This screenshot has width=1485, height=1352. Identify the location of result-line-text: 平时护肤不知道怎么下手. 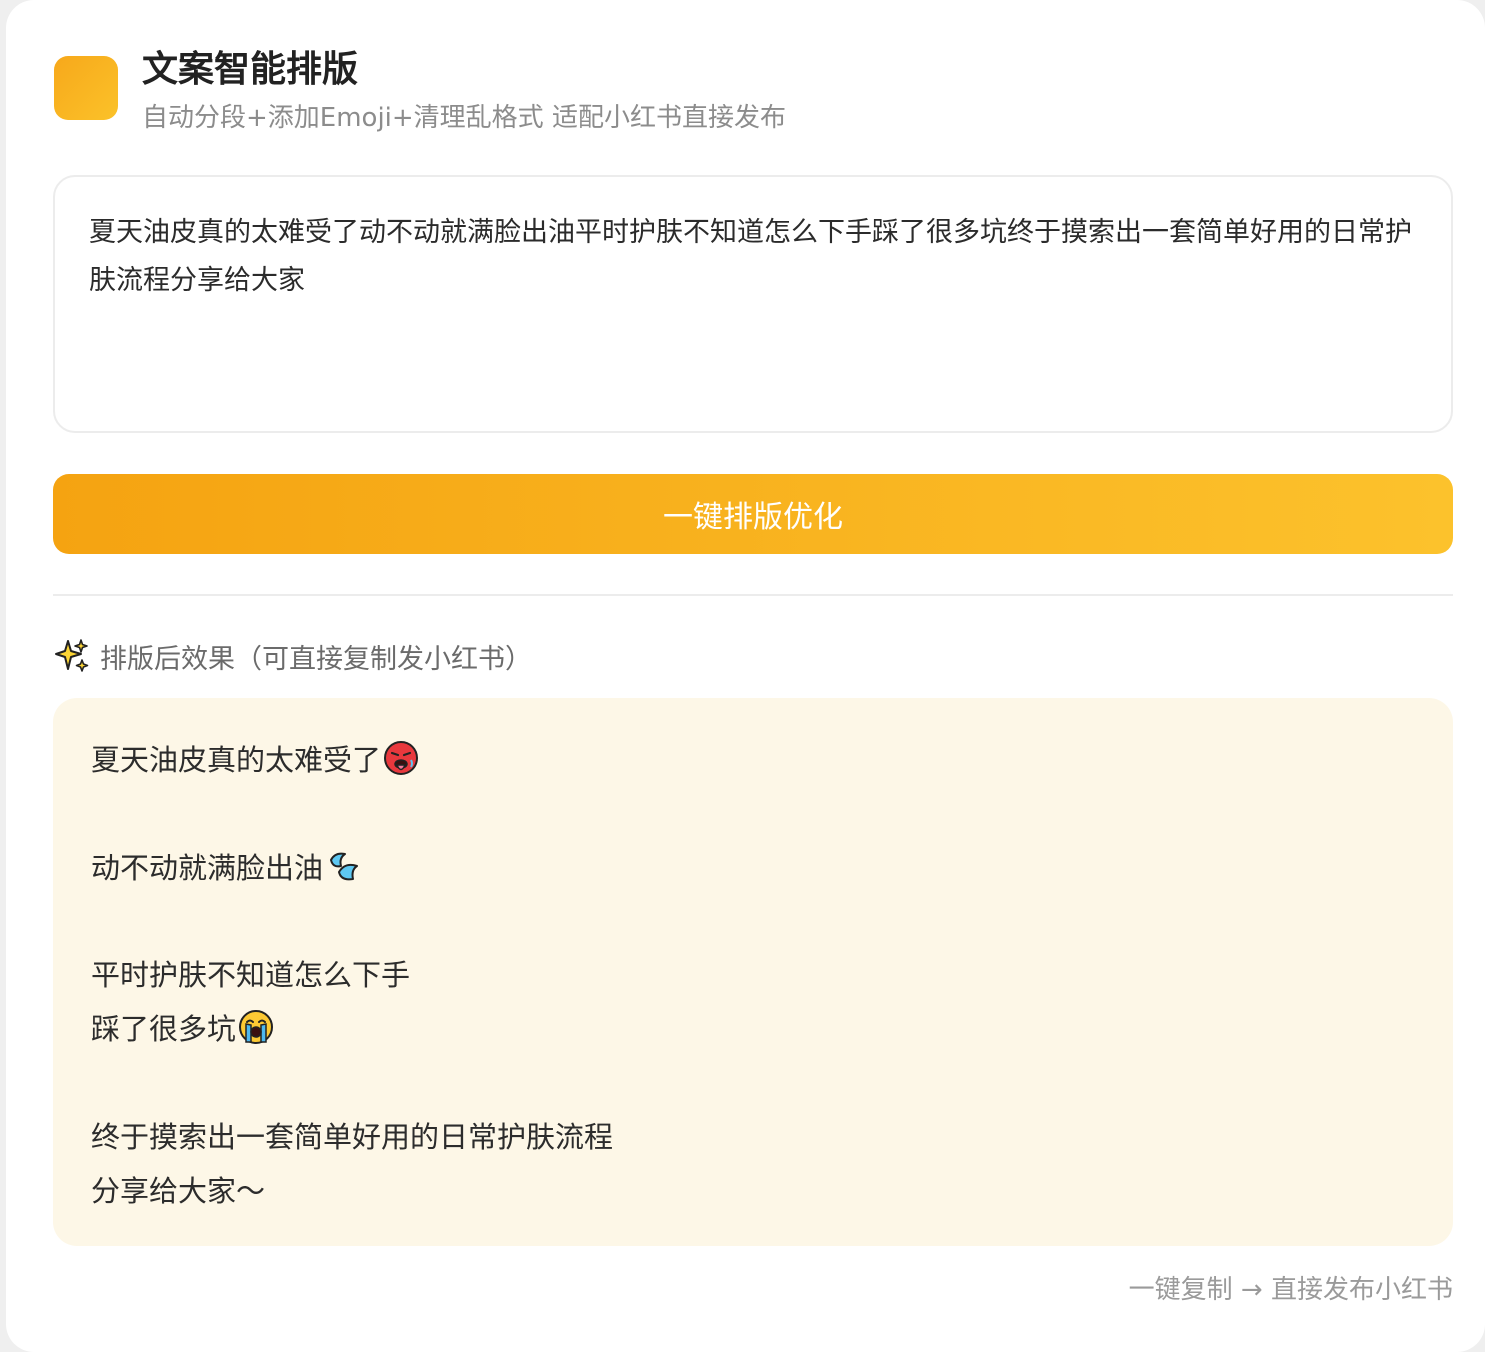
(251, 975).